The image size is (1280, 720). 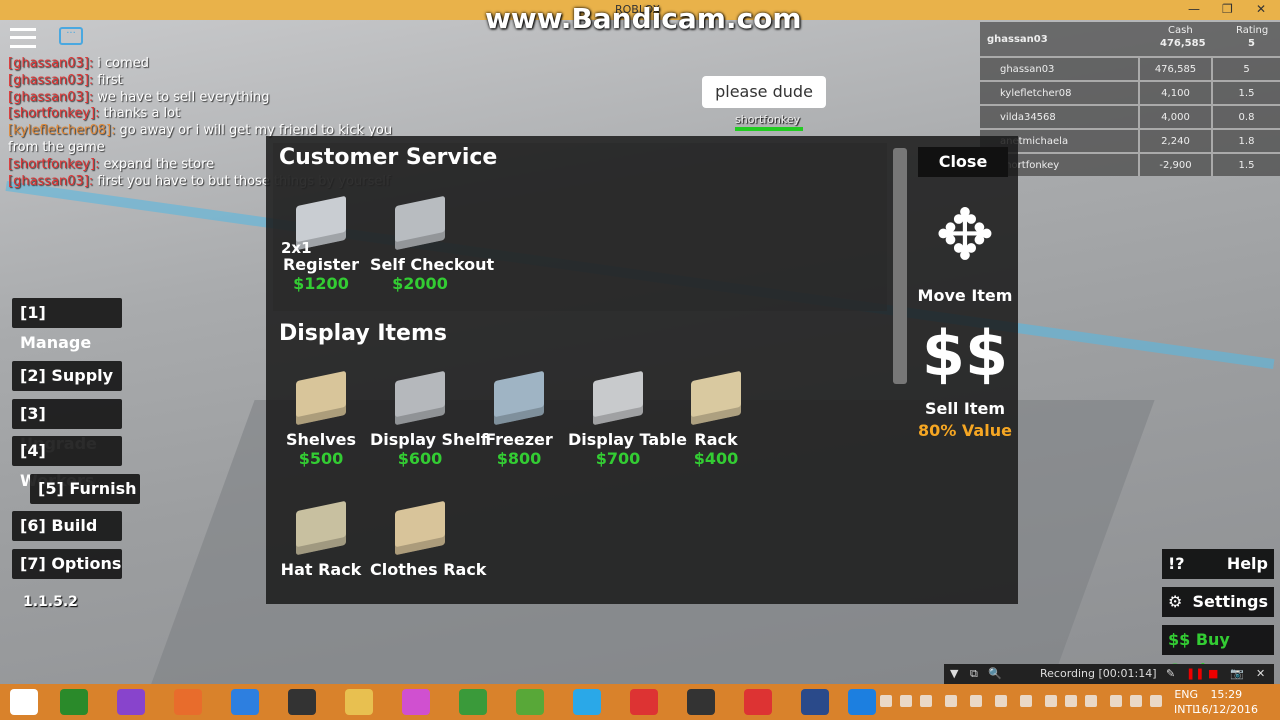 What do you see at coordinates (85, 489) in the screenshot?
I see `menu-button-furnish: [5] Furnish` at bounding box center [85, 489].